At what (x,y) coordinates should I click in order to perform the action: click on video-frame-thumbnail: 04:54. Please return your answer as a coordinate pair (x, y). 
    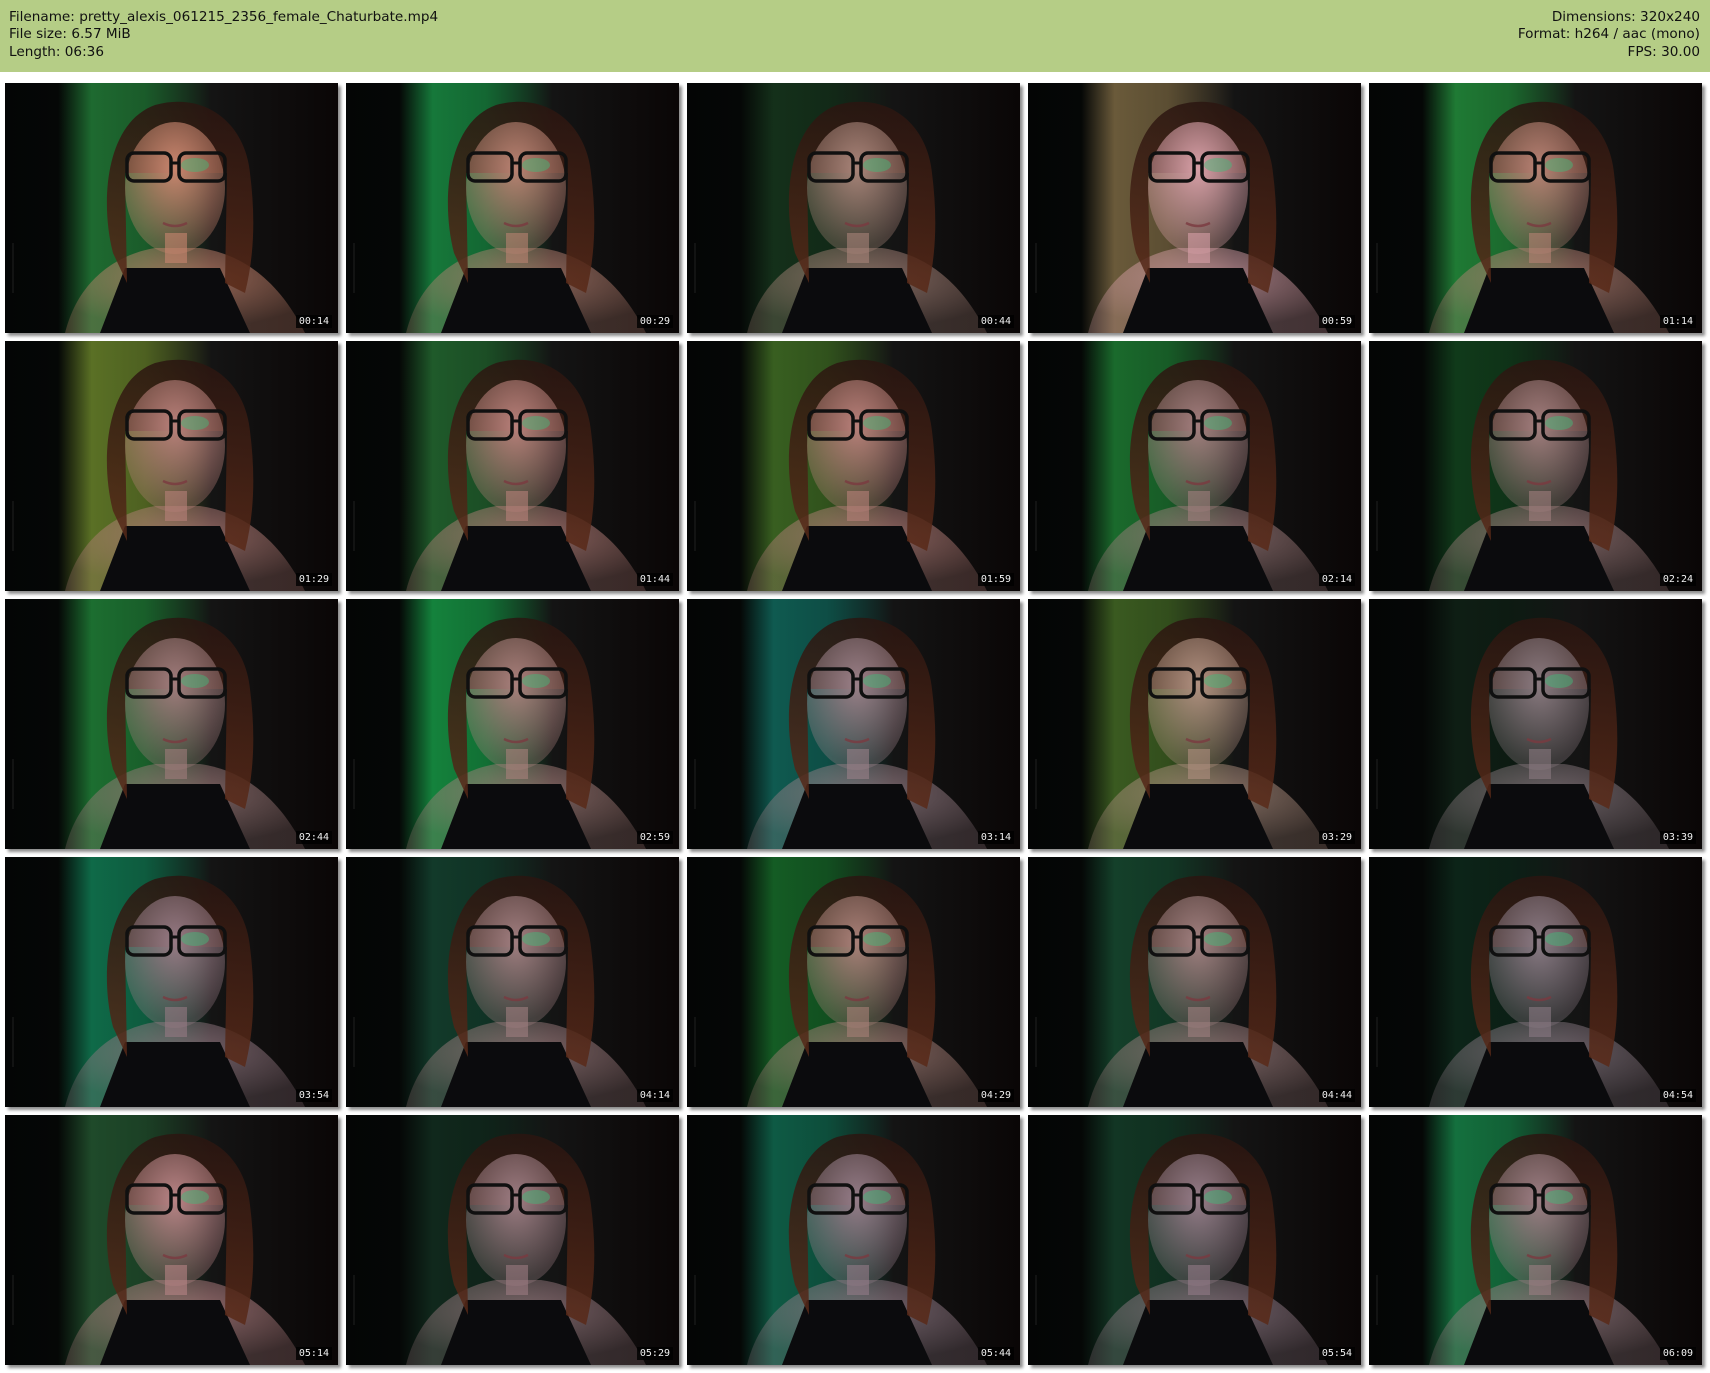
    Looking at the image, I should click on (1535, 982).